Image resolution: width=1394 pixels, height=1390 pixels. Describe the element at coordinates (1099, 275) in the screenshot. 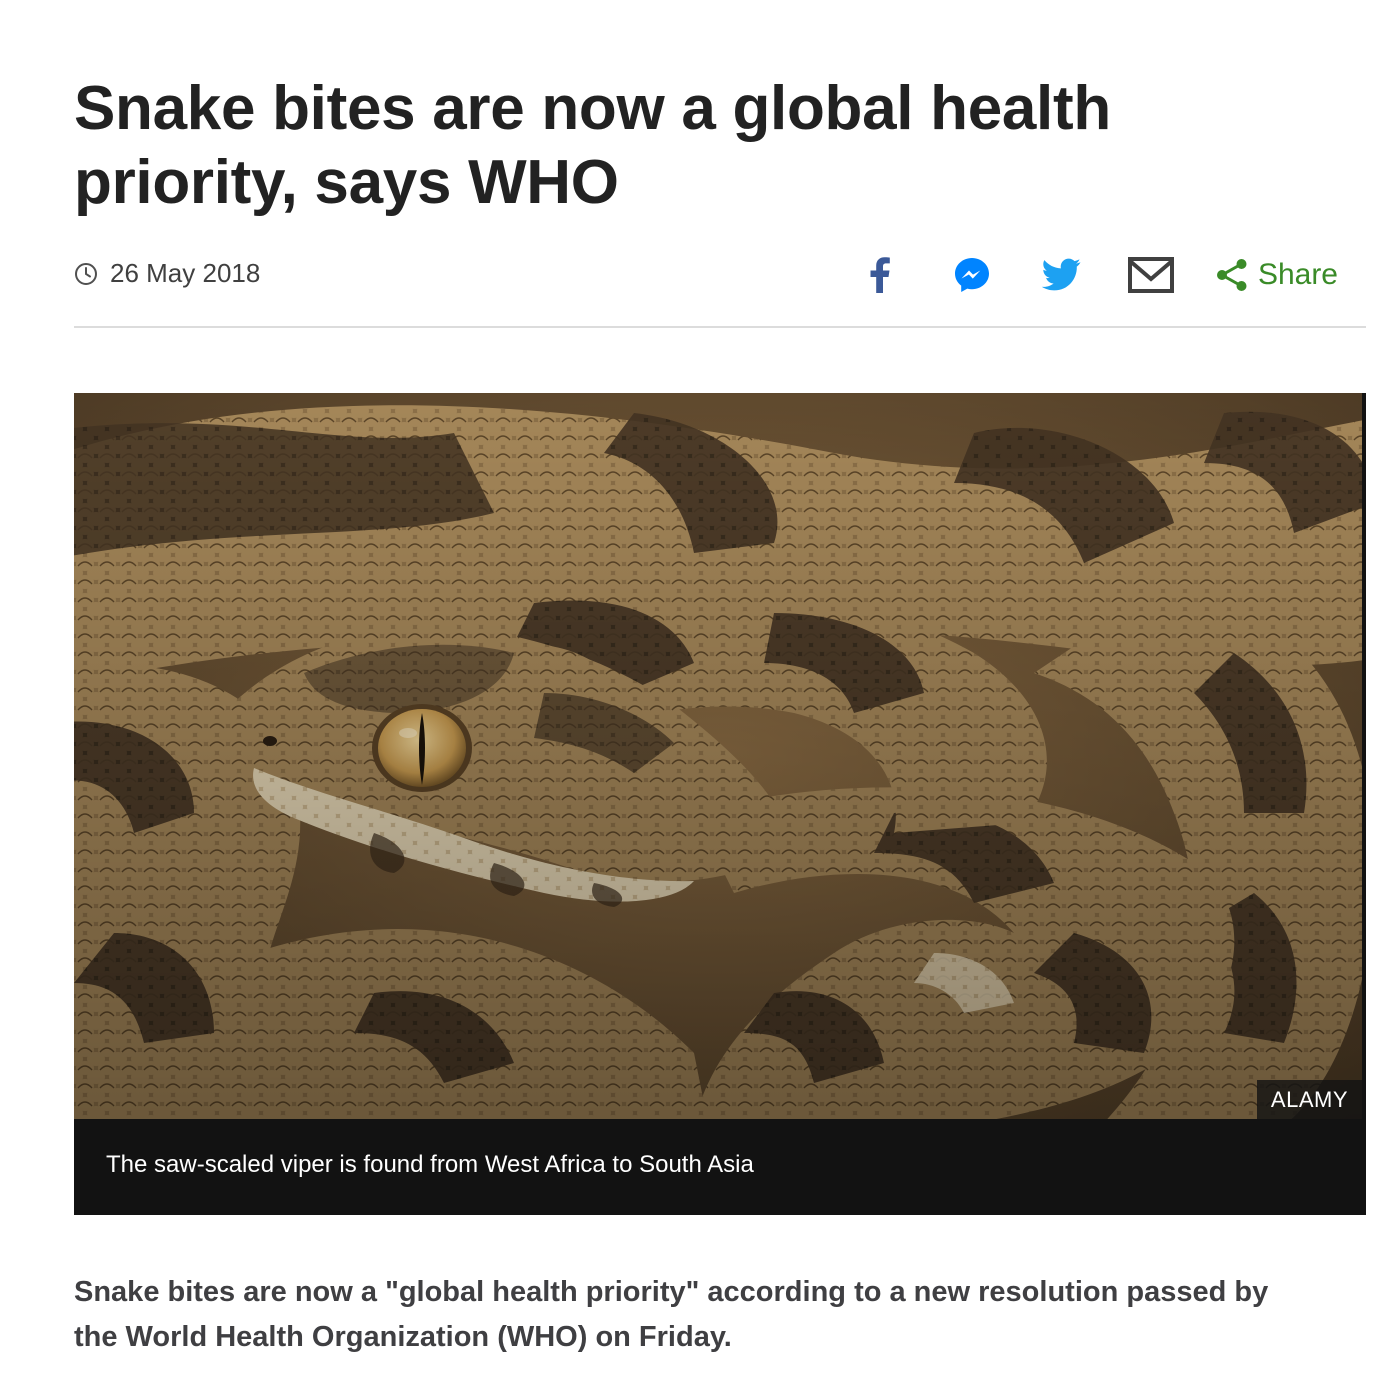

I see `share-tools: Share` at that location.